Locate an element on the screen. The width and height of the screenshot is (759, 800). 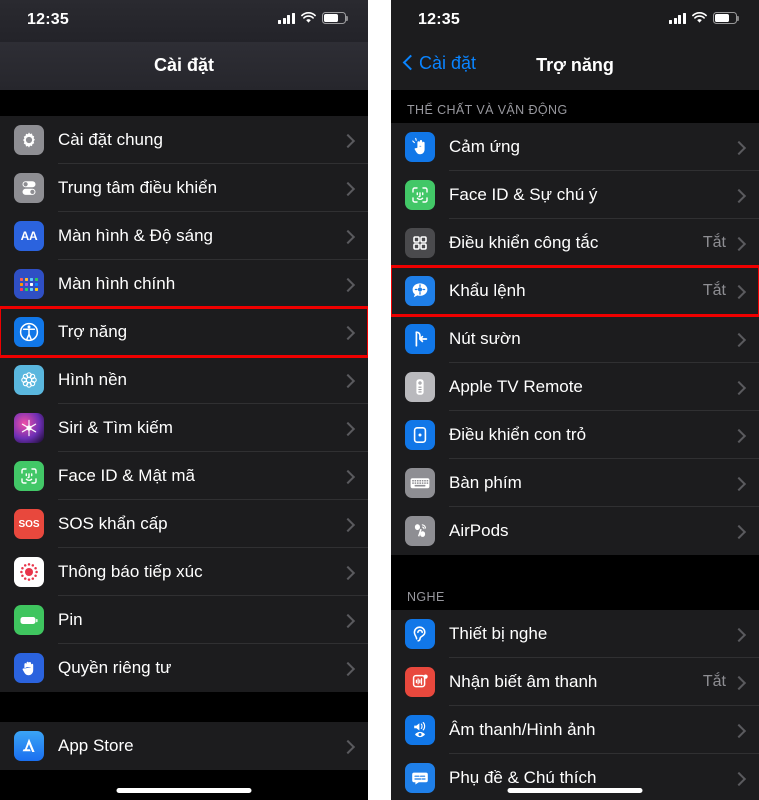
list-item: Bàn phím is located at coordinates (575, 483).